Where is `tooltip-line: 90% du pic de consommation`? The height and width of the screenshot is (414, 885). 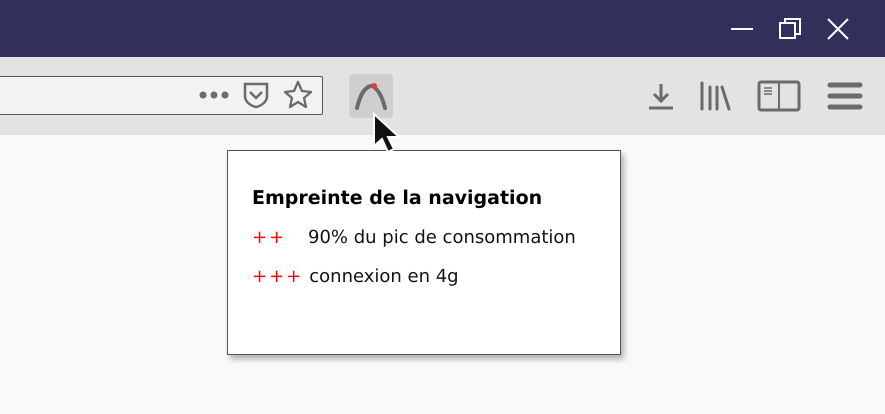 tooltip-line: 90% du pic de consommation is located at coordinates (442, 237).